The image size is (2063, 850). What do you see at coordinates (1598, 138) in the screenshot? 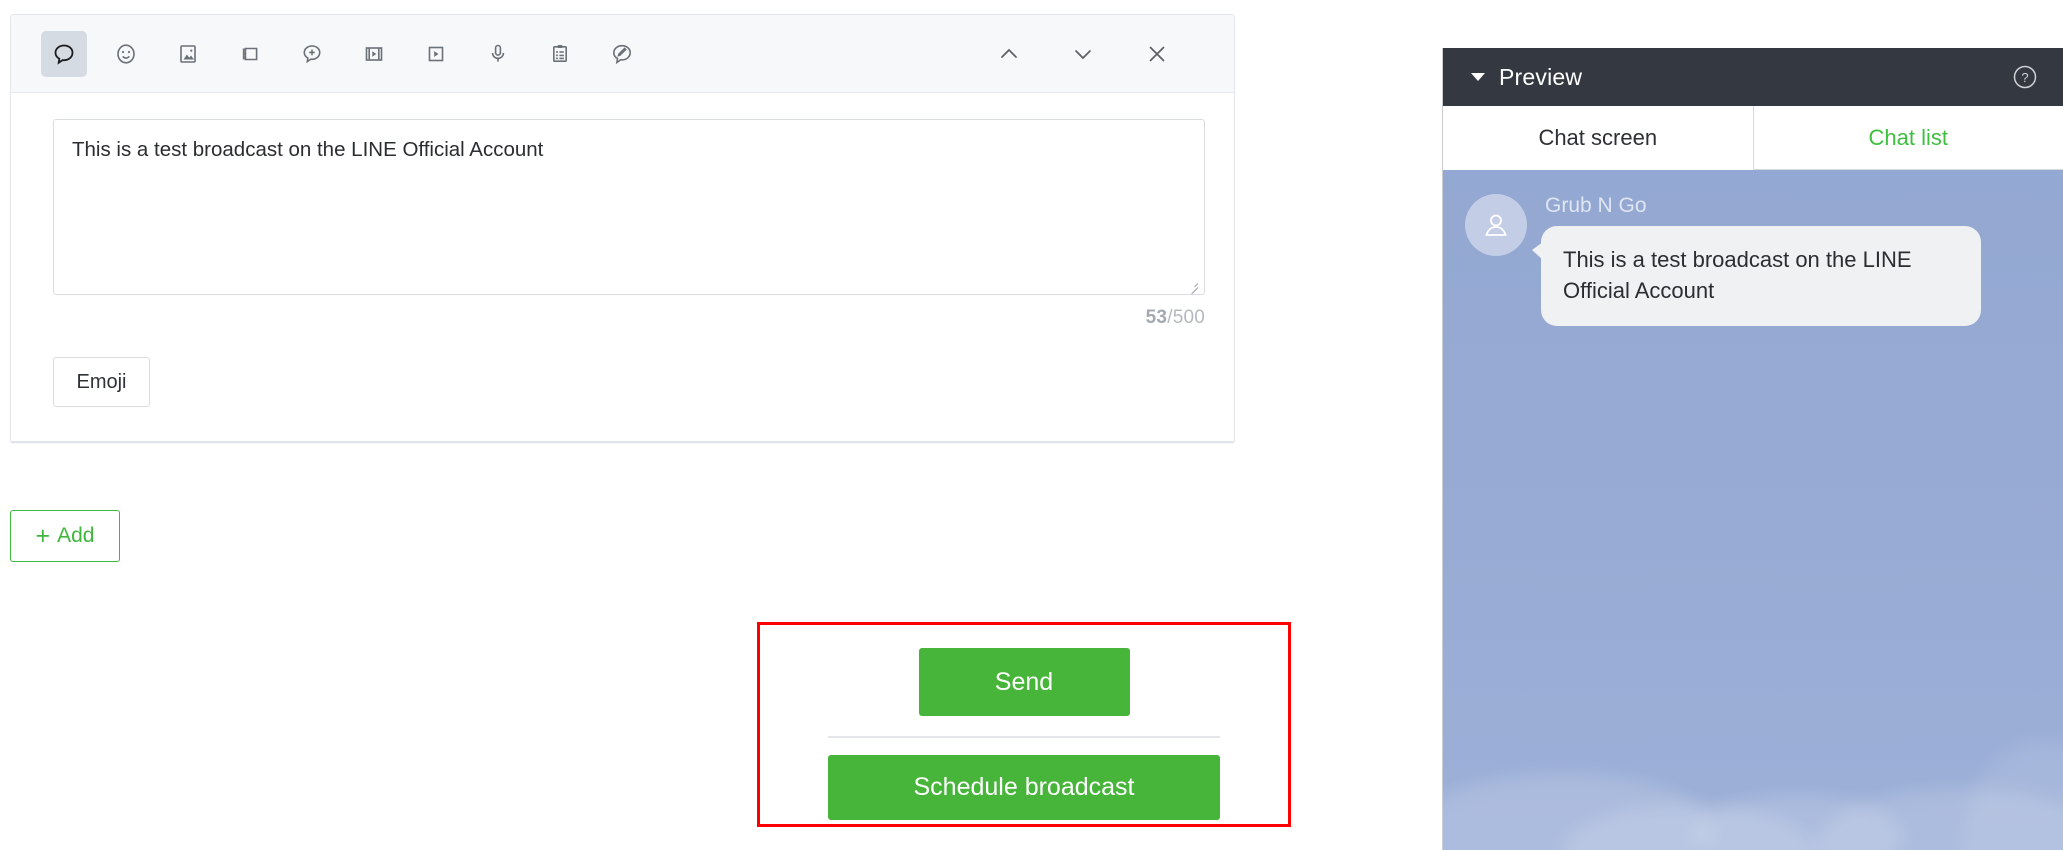
I see `tab-chat-screen: Chat screen` at bounding box center [1598, 138].